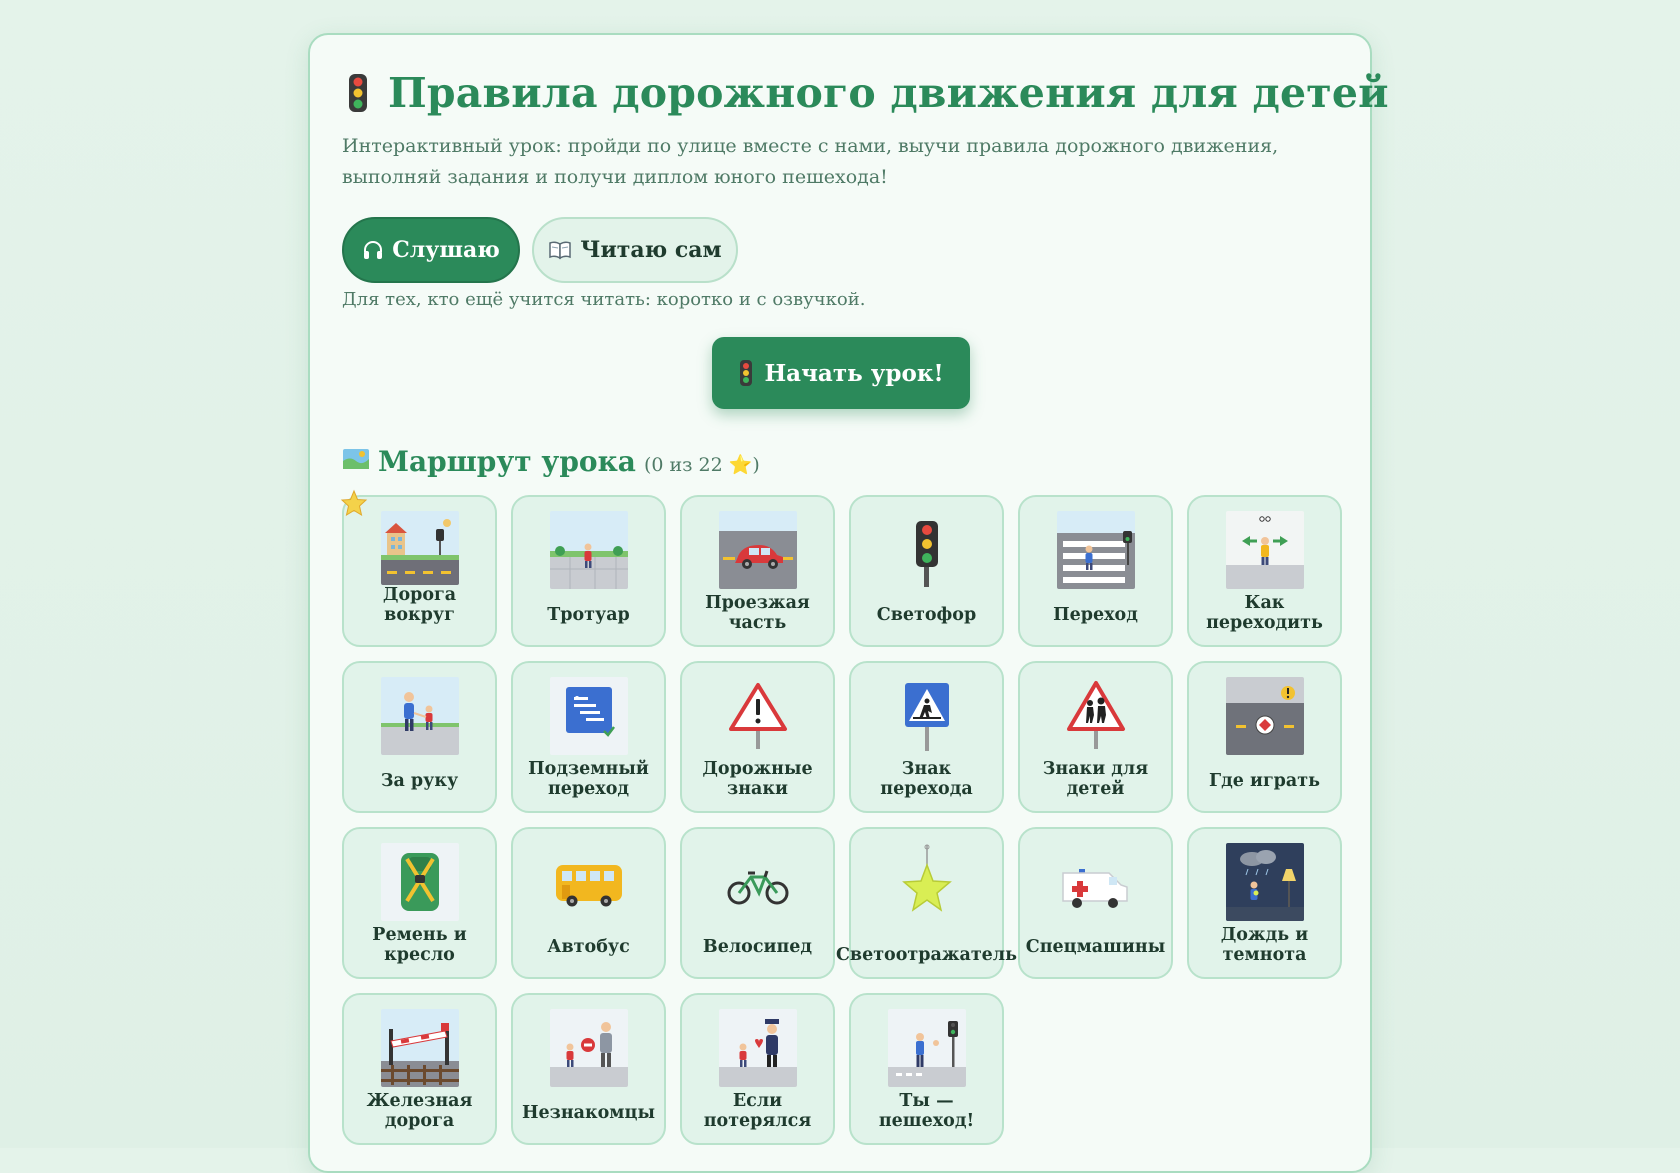  What do you see at coordinates (589, 882) in the screenshot?
I see `bus-icon` at bounding box center [589, 882].